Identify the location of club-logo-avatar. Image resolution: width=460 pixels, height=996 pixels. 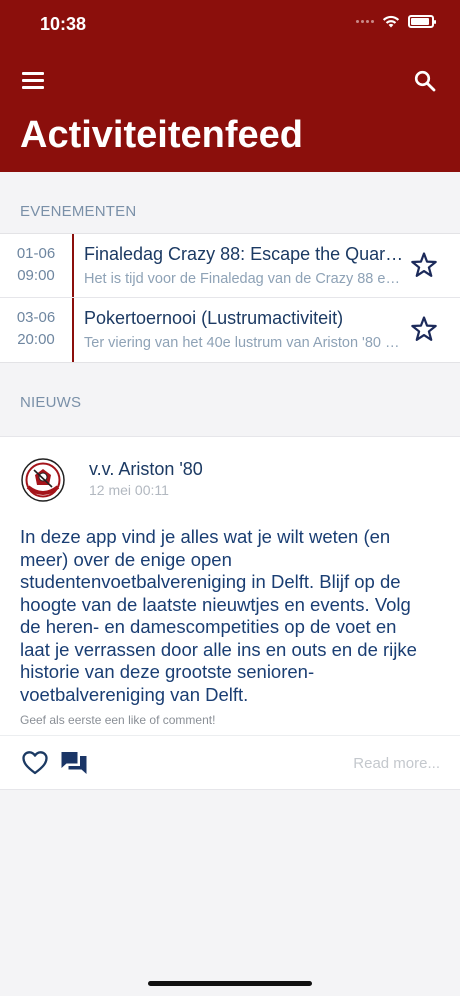
(43, 480).